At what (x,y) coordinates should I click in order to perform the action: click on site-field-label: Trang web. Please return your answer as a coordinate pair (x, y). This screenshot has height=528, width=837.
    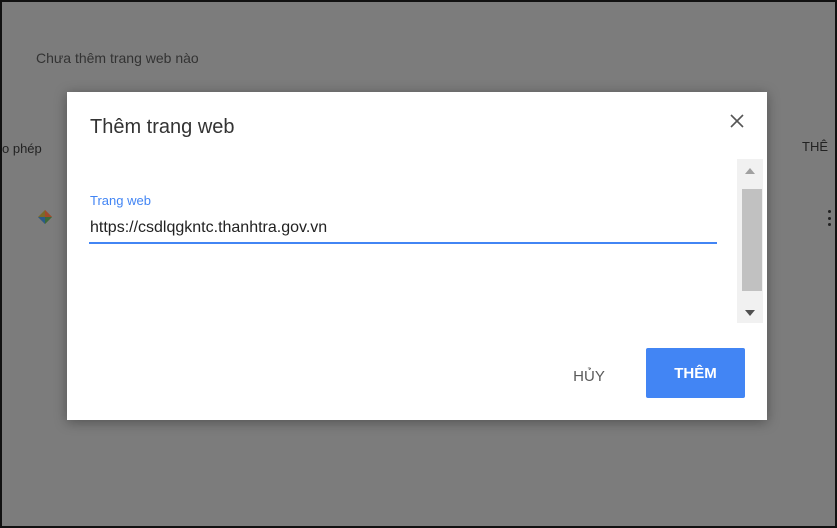
    Looking at the image, I should click on (120, 200).